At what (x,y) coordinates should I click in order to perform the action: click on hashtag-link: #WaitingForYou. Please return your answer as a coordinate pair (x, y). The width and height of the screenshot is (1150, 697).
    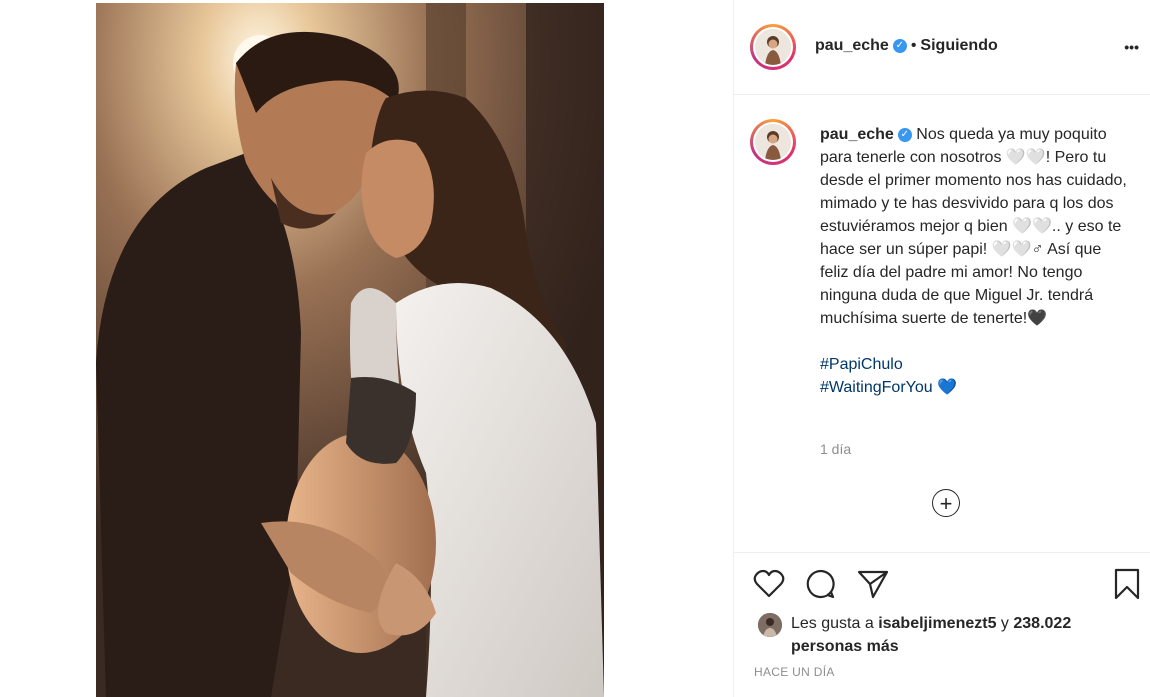
    Looking at the image, I should click on (876, 387).